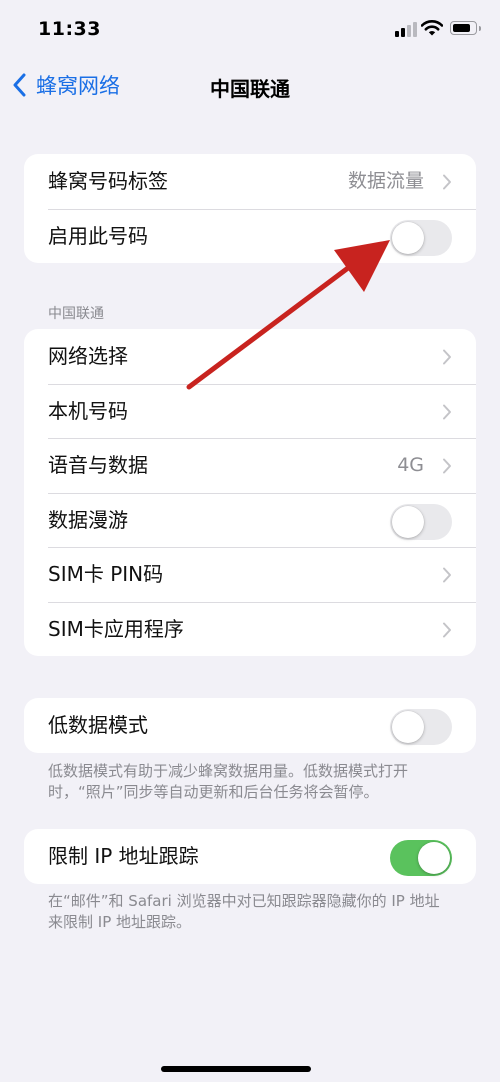 The image size is (500, 1082). I want to click on row-label: 限制 IP 地址跟踪, so click(123, 856).